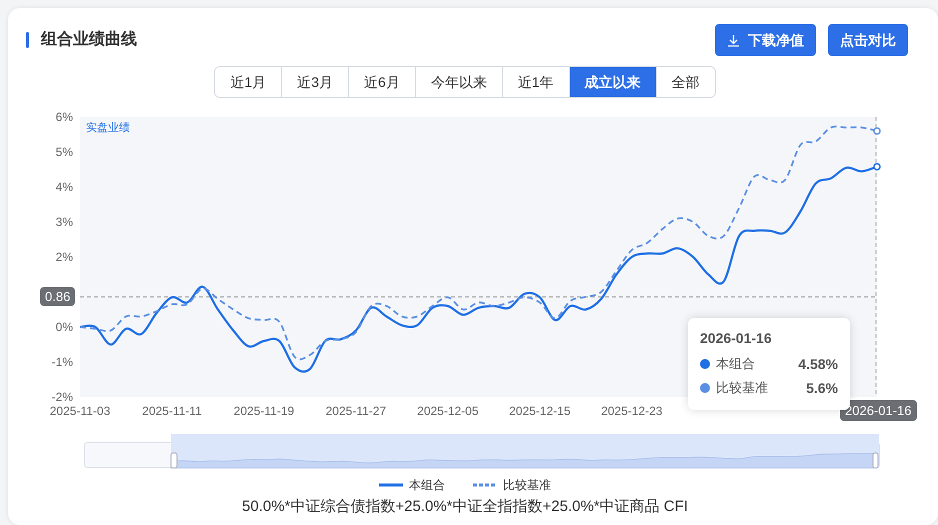 This screenshot has height=525, width=938. What do you see at coordinates (685, 82) in the screenshot?
I see `period-tab: 全部` at bounding box center [685, 82].